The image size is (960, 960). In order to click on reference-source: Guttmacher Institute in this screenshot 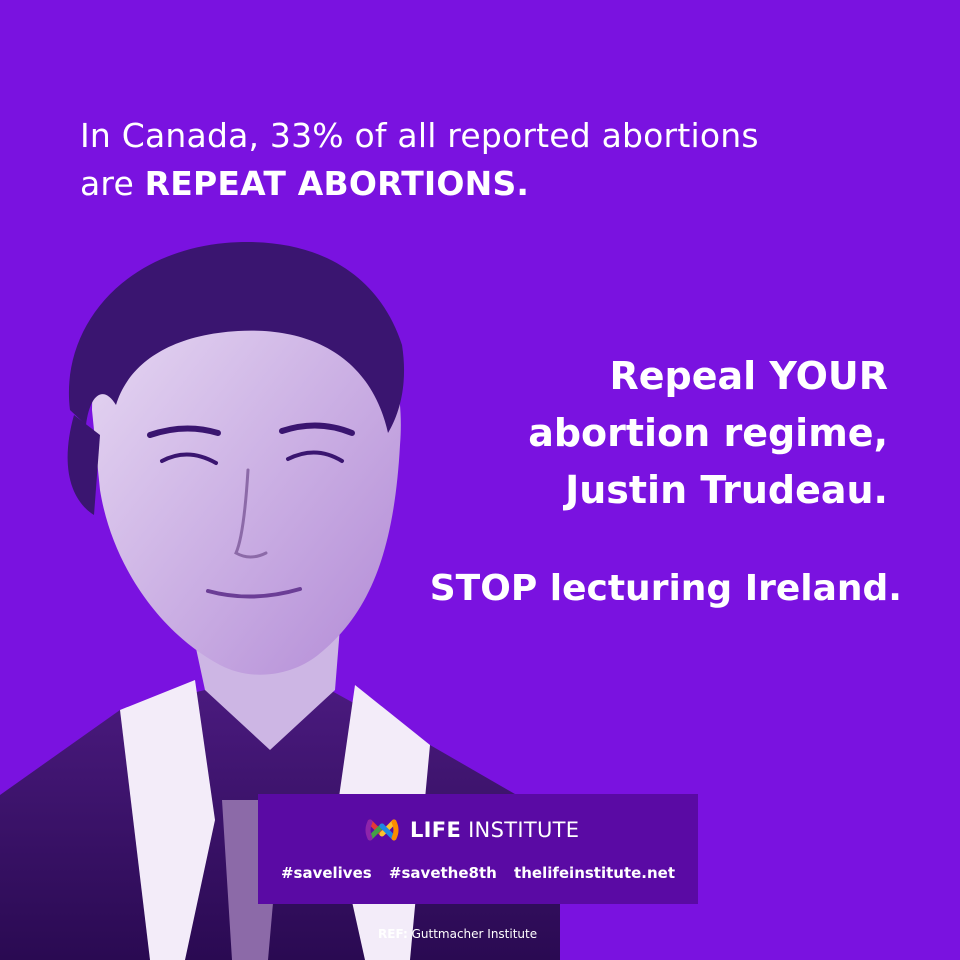, I will do `click(472, 934)`.